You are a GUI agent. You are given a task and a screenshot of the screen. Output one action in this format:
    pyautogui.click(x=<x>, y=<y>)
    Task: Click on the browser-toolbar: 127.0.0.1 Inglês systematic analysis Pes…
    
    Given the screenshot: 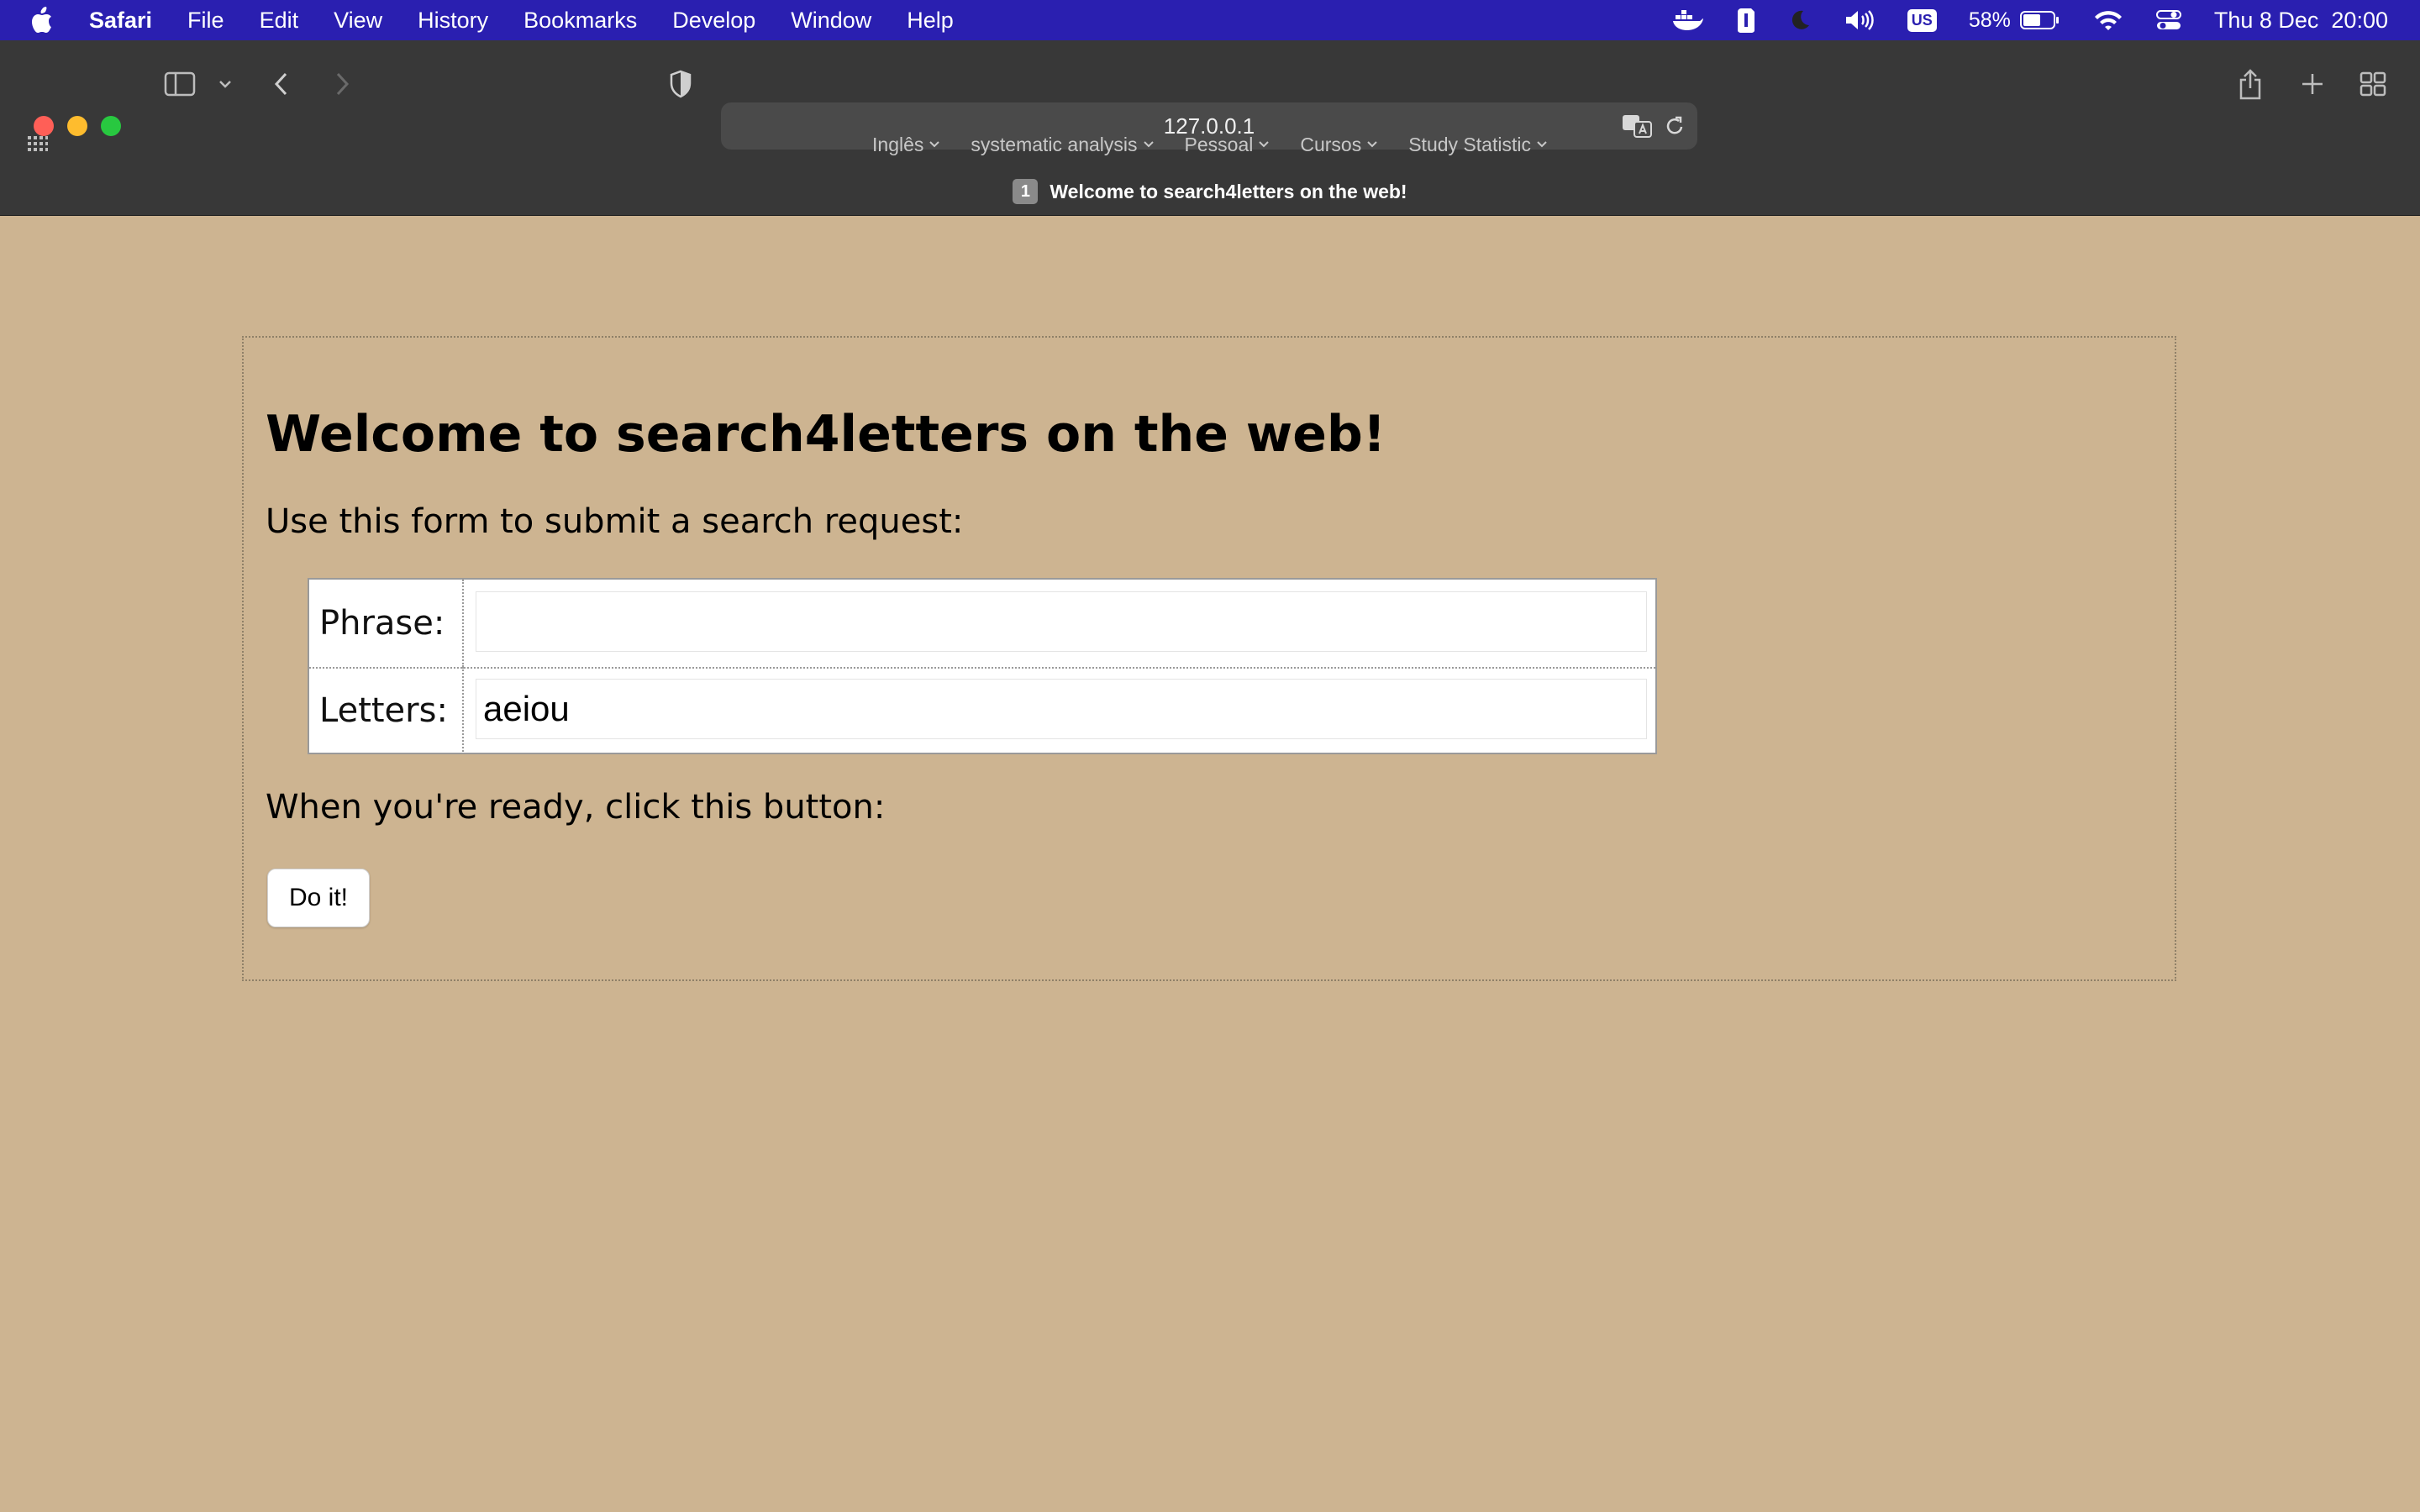 What is the action you would take?
    pyautogui.click(x=1210, y=128)
    